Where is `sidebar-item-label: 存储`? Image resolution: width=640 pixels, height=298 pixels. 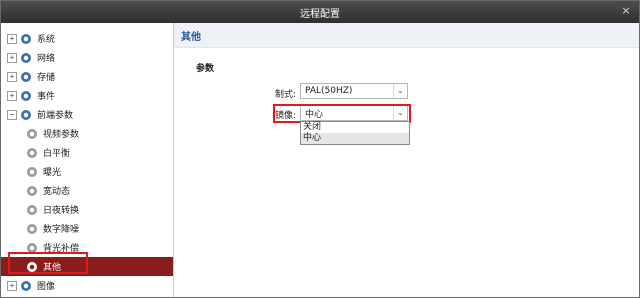 sidebar-item-label: 存储 is located at coordinates (46, 78).